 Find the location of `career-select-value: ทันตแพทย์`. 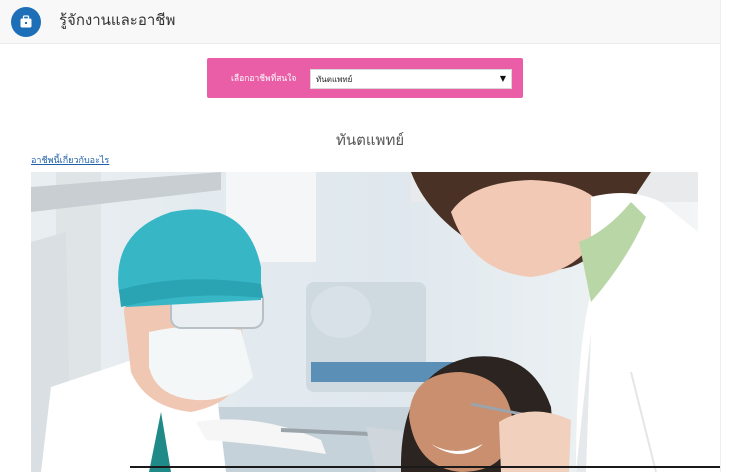

career-select-value: ทันตแพทย์ is located at coordinates (334, 79).